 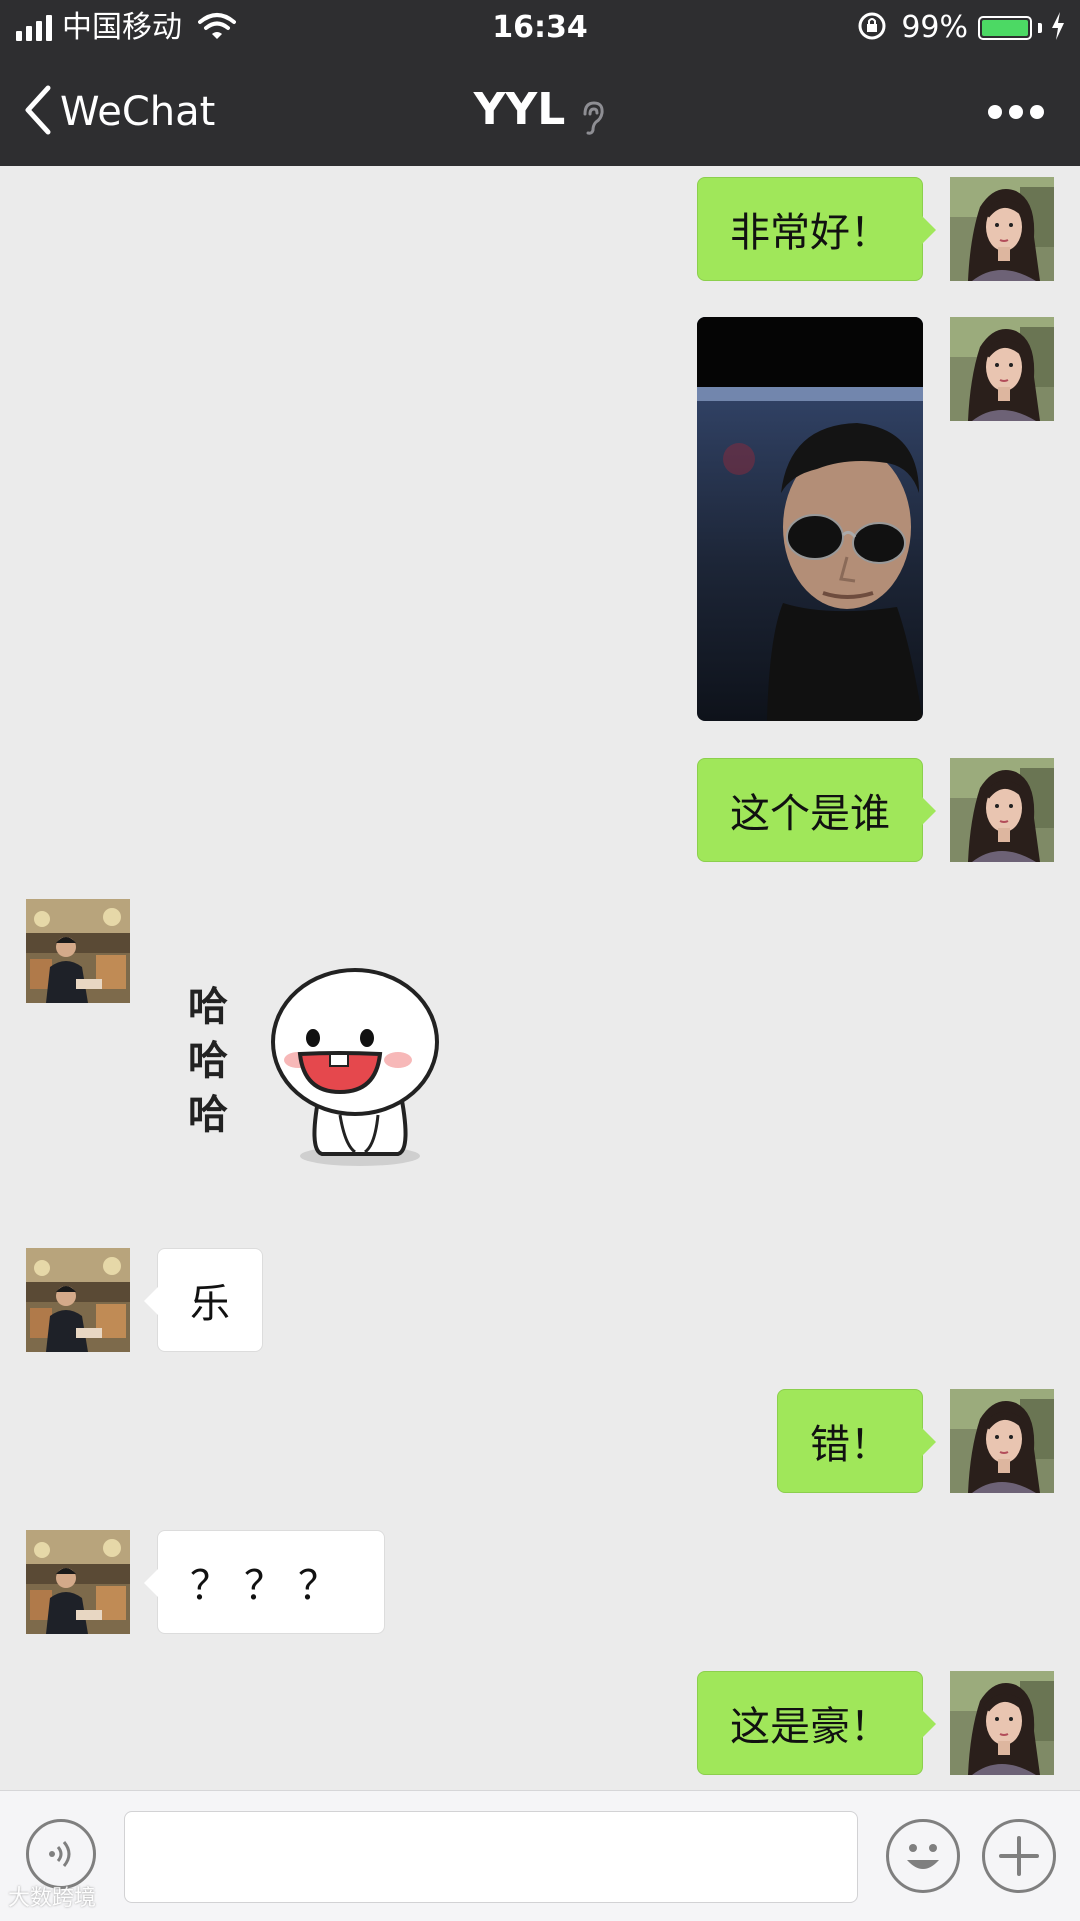 I want to click on rotation-lock-icon, so click(x=872, y=28).